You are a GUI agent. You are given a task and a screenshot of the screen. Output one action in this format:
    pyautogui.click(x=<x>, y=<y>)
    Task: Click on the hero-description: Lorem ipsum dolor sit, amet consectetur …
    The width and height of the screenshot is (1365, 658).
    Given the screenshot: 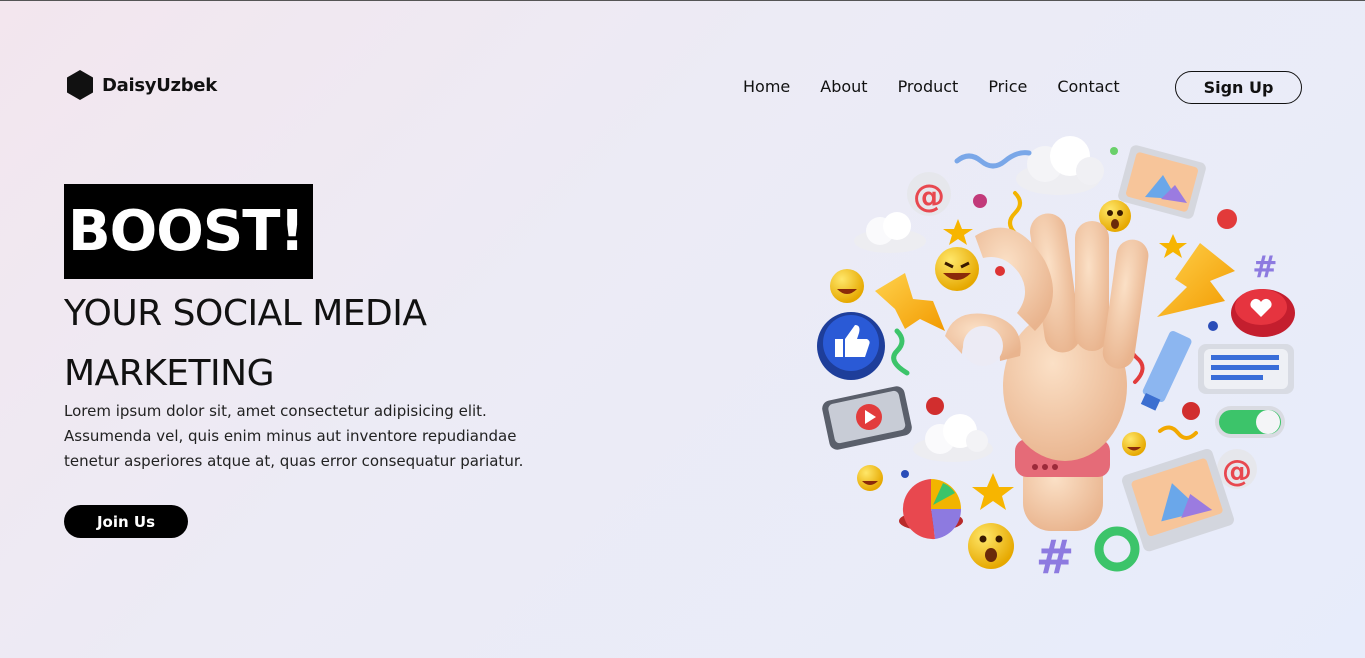 What is the action you would take?
    pyautogui.click(x=294, y=436)
    